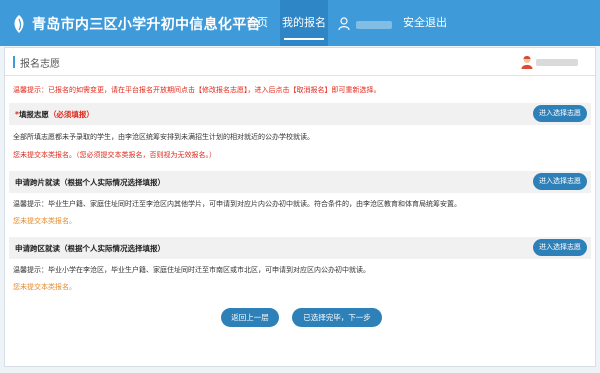 Image resolution: width=600 pixels, height=373 pixels. Describe the element at coordinates (425, 23) in the screenshot. I see `nav-logout: 安全退出` at that location.